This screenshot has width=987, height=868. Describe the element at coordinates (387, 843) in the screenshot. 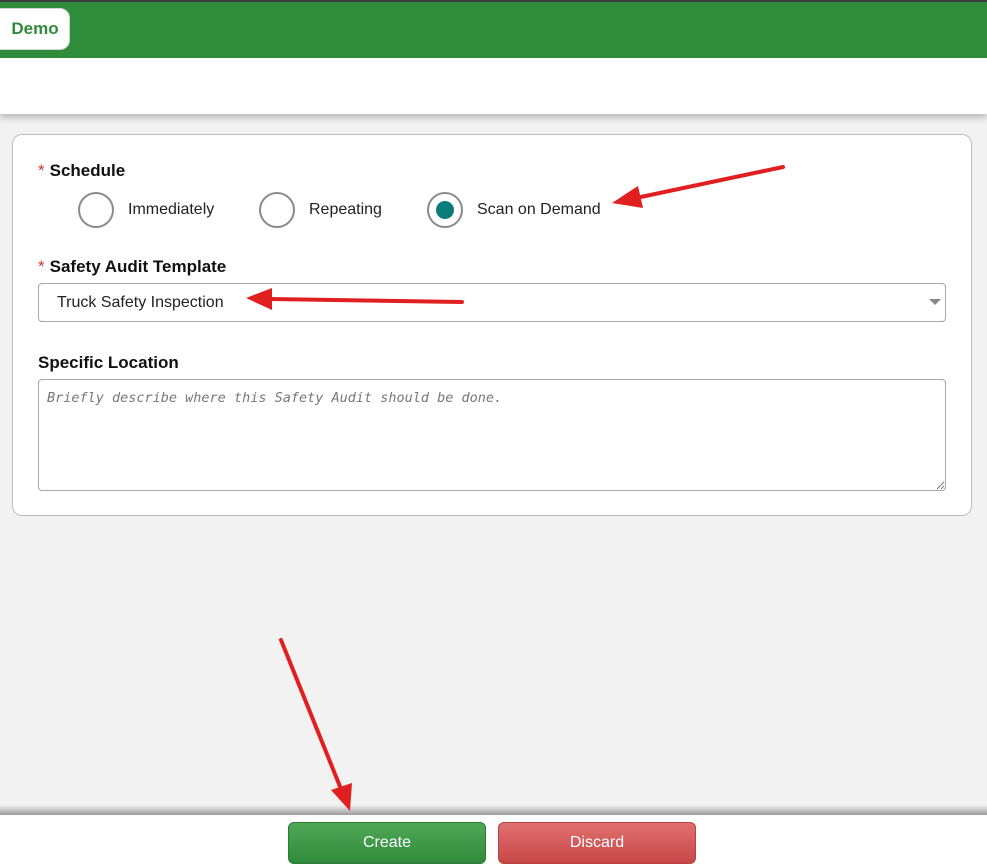

I see `create-button: Create` at that location.